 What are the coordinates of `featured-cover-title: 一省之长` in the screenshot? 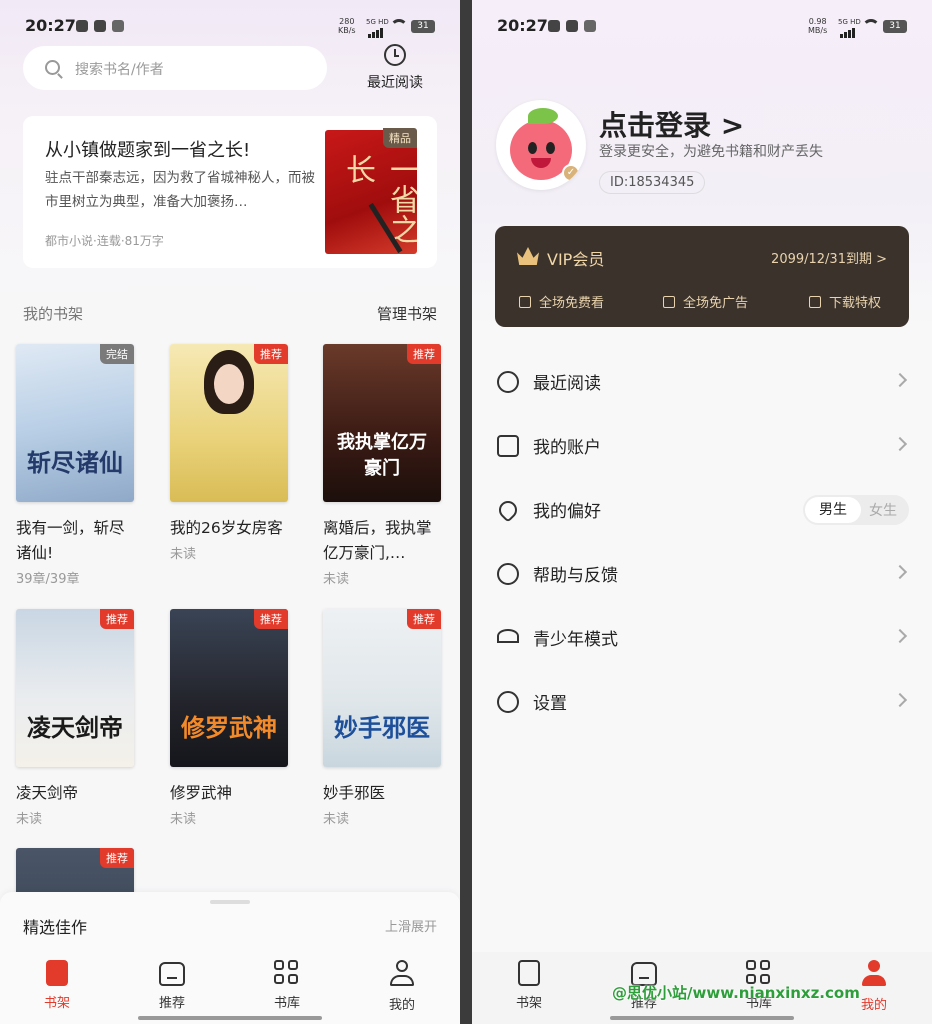 It's located at (378, 199).